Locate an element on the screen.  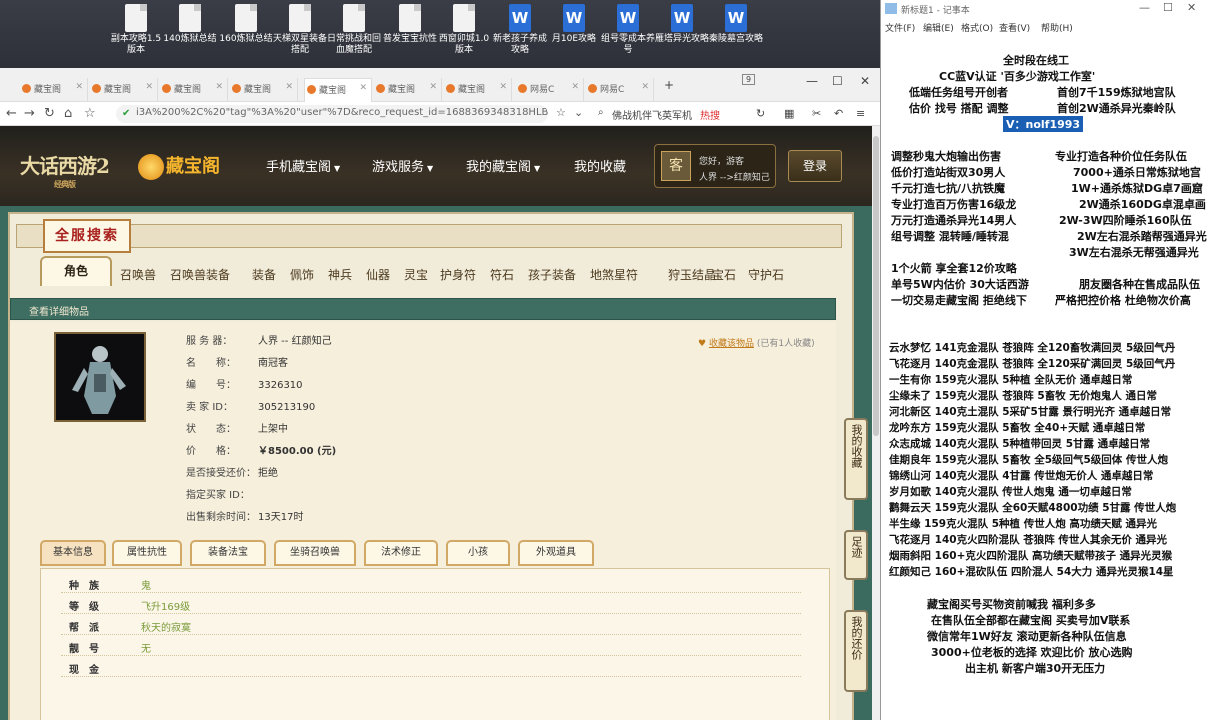
category-tab: 角色 is located at coordinates (76, 271).